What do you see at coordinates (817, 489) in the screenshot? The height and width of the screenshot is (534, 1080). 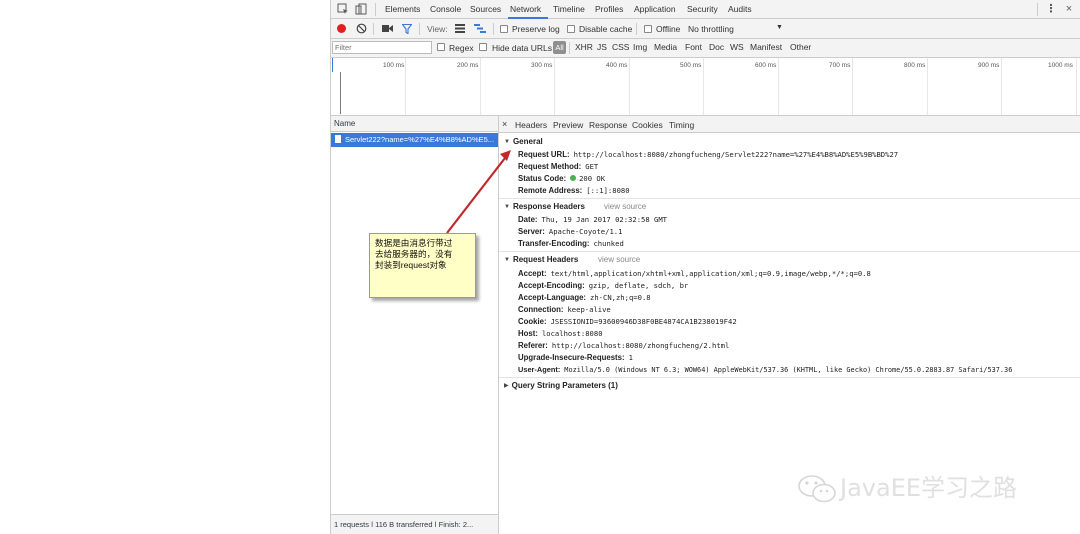 I see `wechat-icon` at bounding box center [817, 489].